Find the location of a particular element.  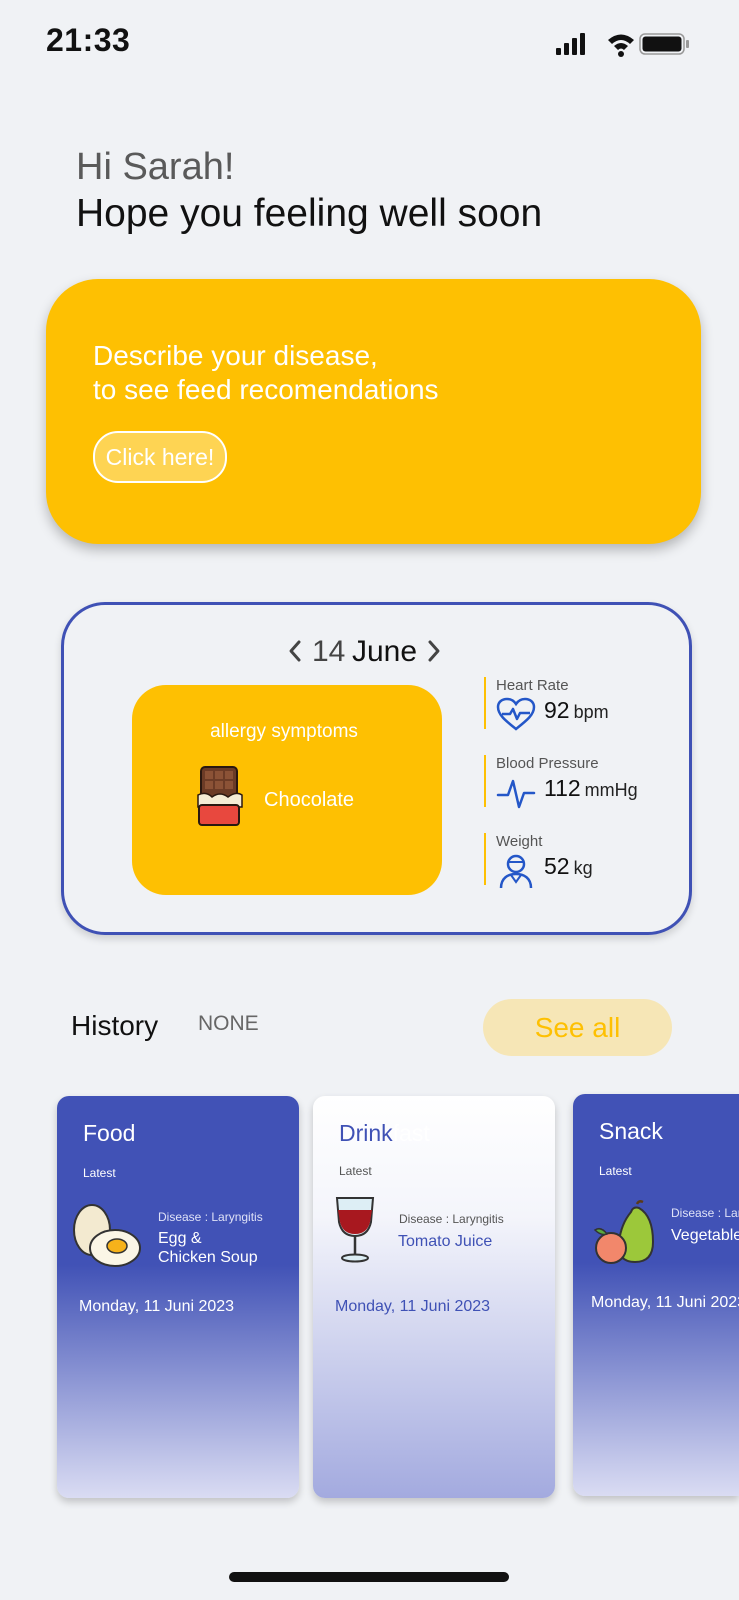

metric-label: Weight is located at coordinates (519, 841).